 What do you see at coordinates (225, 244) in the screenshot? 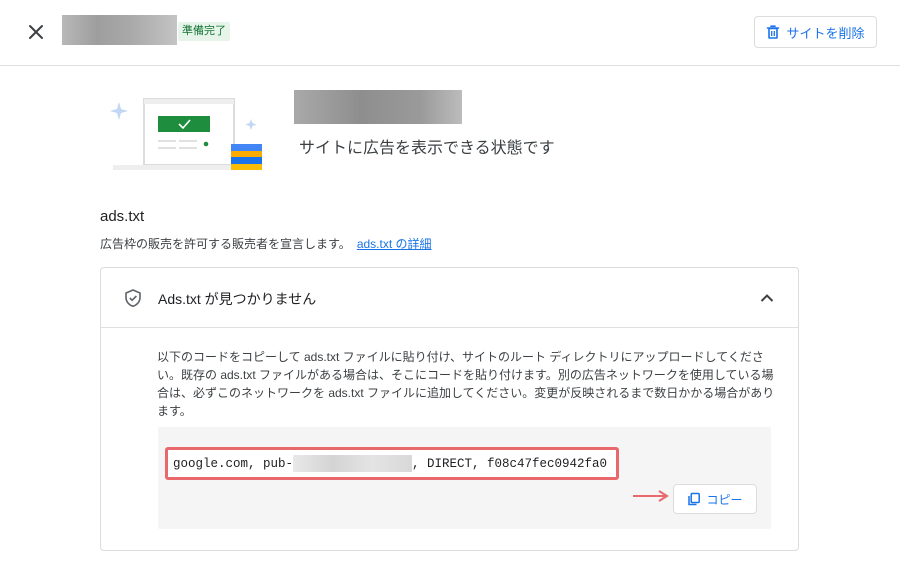
I see `section-description-text: 広告枠の販売を許可する販売者を宣言します。` at bounding box center [225, 244].